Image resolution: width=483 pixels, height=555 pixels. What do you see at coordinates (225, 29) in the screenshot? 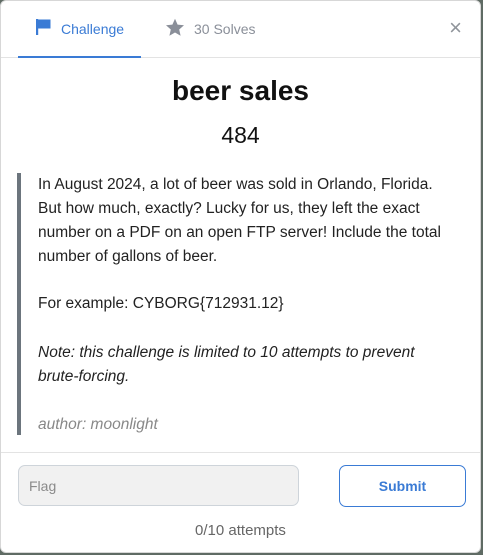
I see `tab-solves-label: 30 Solves` at bounding box center [225, 29].